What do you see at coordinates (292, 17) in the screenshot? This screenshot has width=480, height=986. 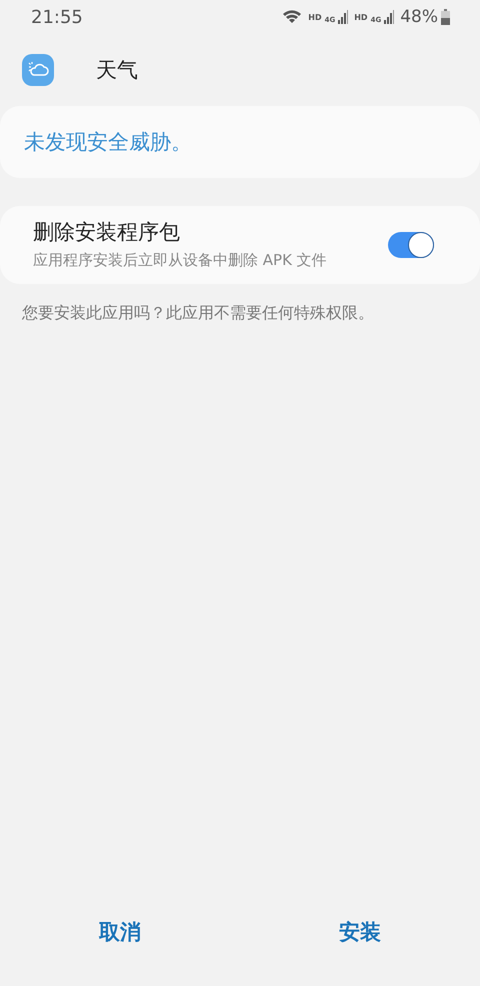 I see `wifi-icon` at bounding box center [292, 17].